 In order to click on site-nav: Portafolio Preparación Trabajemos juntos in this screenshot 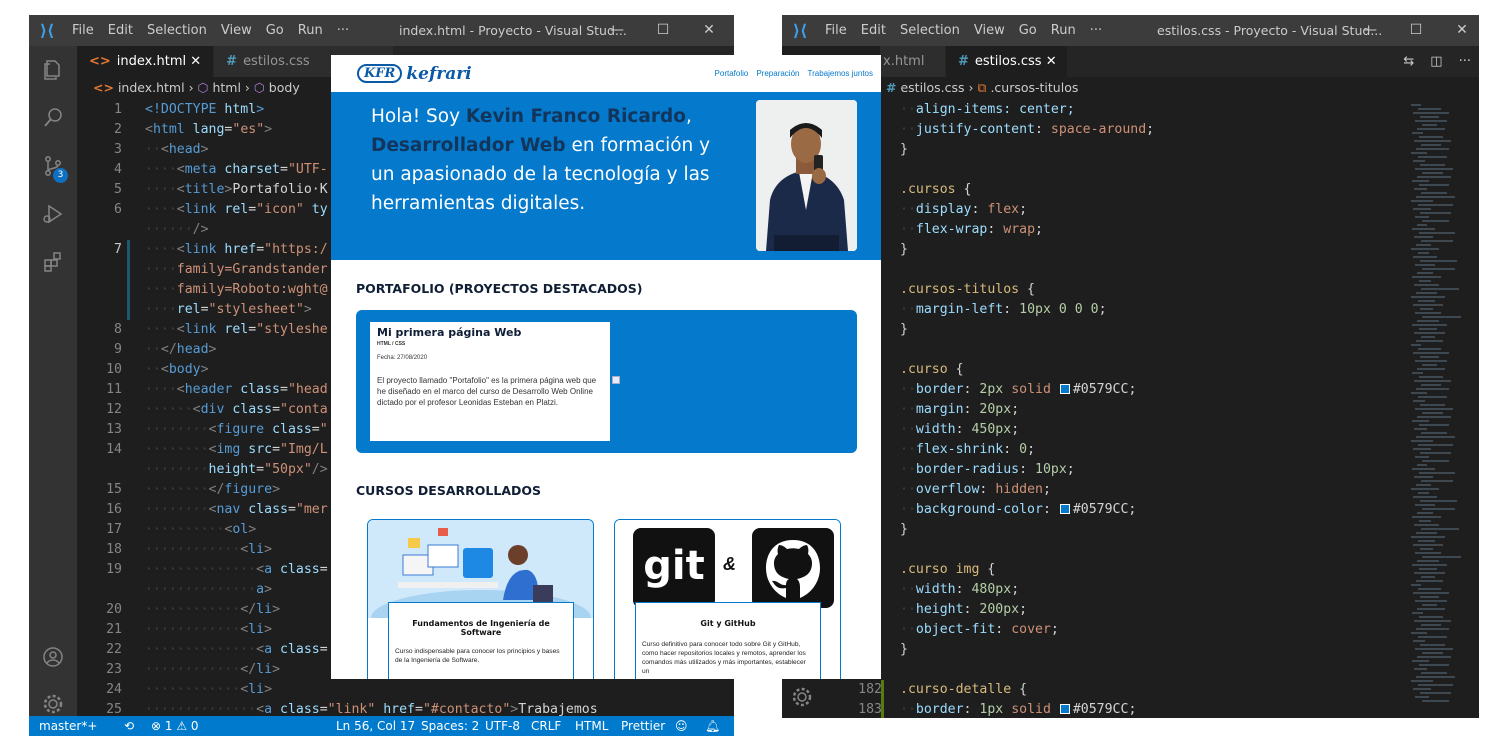, I will do `click(794, 73)`.